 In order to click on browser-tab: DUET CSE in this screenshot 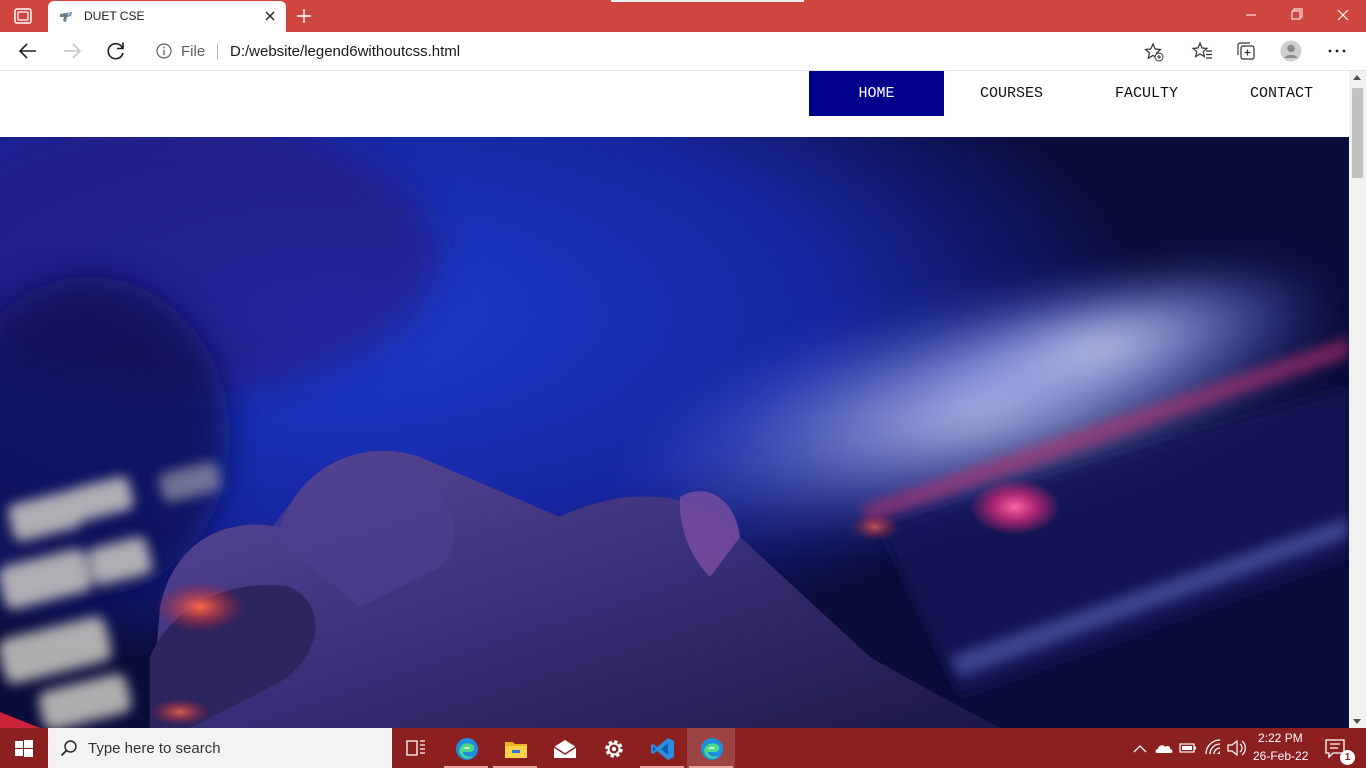, I will do `click(167, 16)`.